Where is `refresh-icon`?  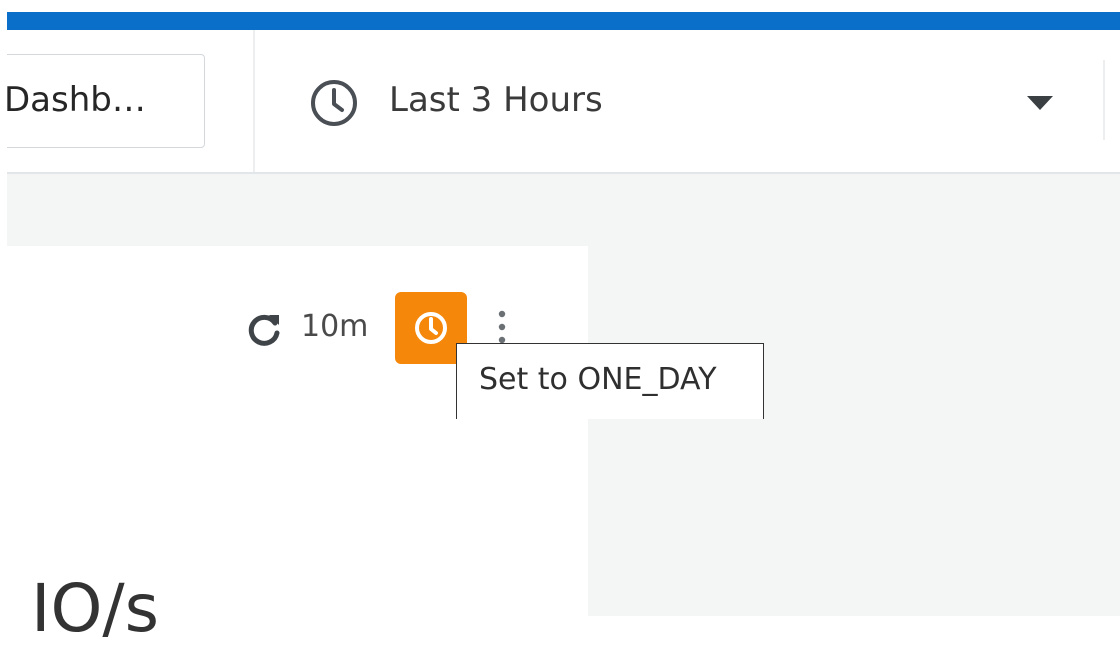 refresh-icon is located at coordinates (264, 331).